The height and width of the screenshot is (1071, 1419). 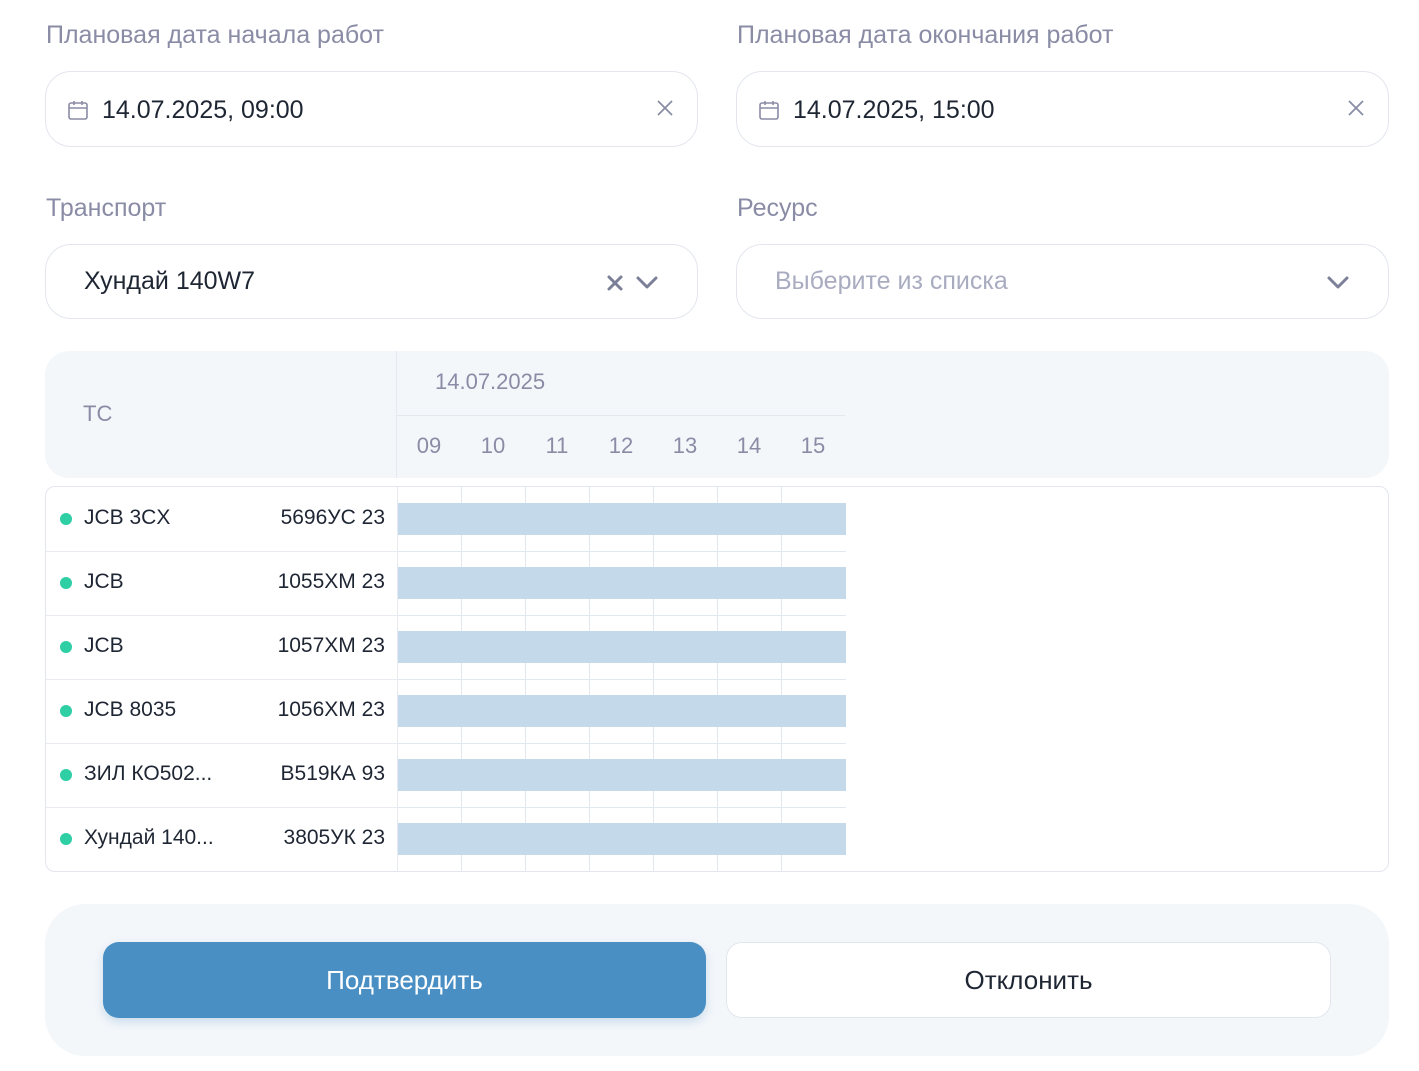 I want to click on action-footer: Подтвердить Отклонить, so click(x=717, y=980).